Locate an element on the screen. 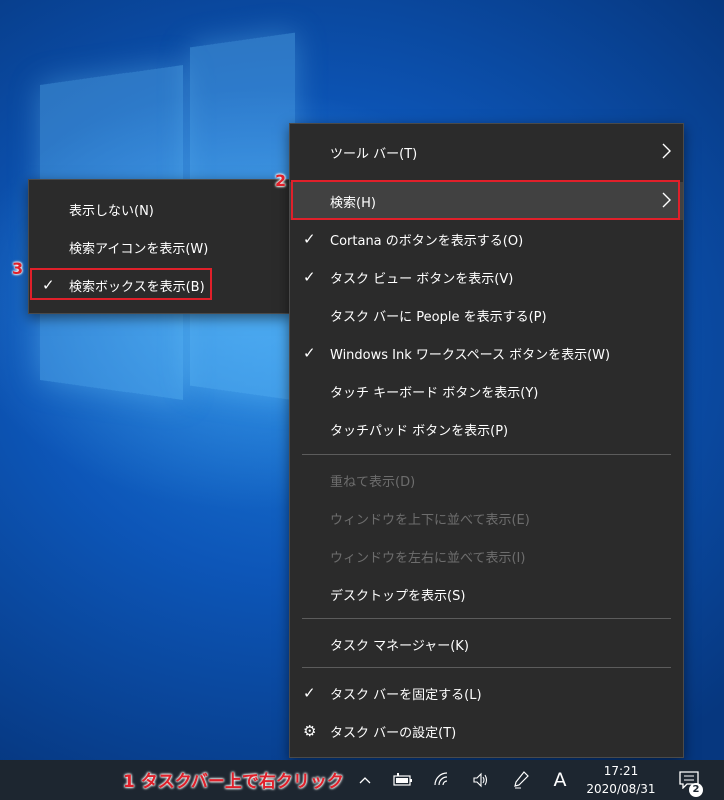  clock-date: 2020/08/31 is located at coordinates (621, 789).